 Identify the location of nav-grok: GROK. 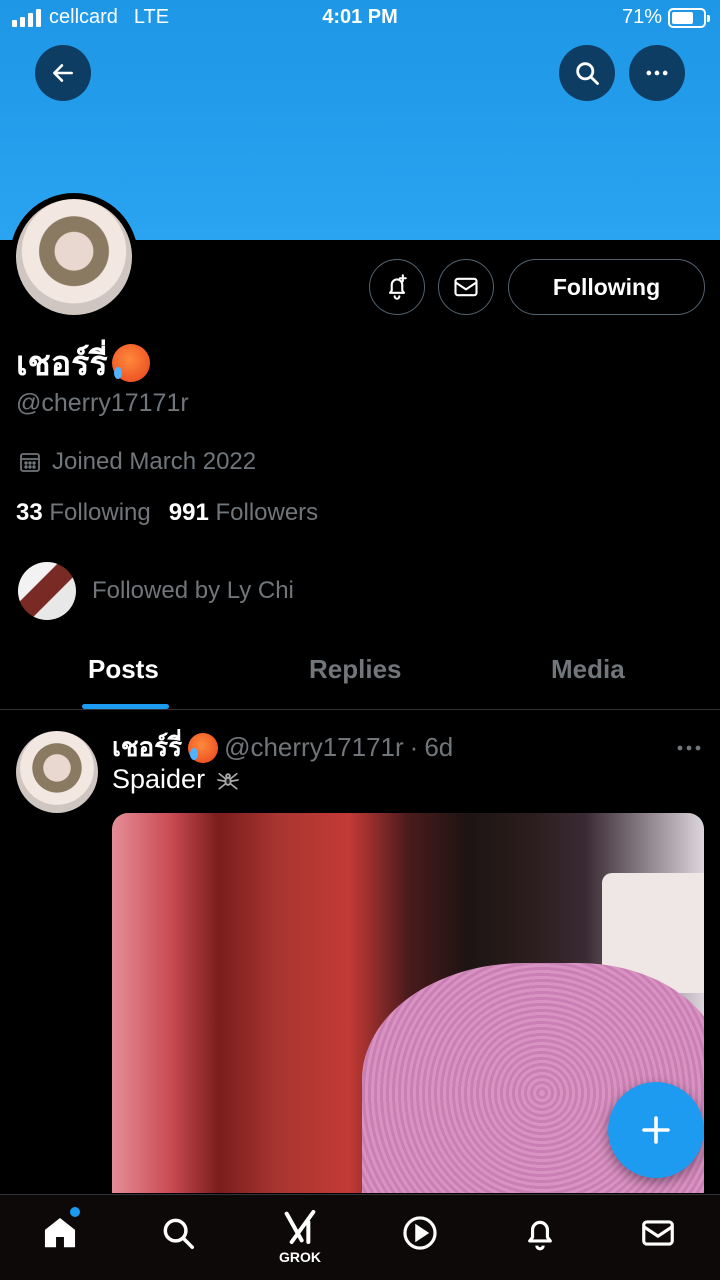
(300, 1236).